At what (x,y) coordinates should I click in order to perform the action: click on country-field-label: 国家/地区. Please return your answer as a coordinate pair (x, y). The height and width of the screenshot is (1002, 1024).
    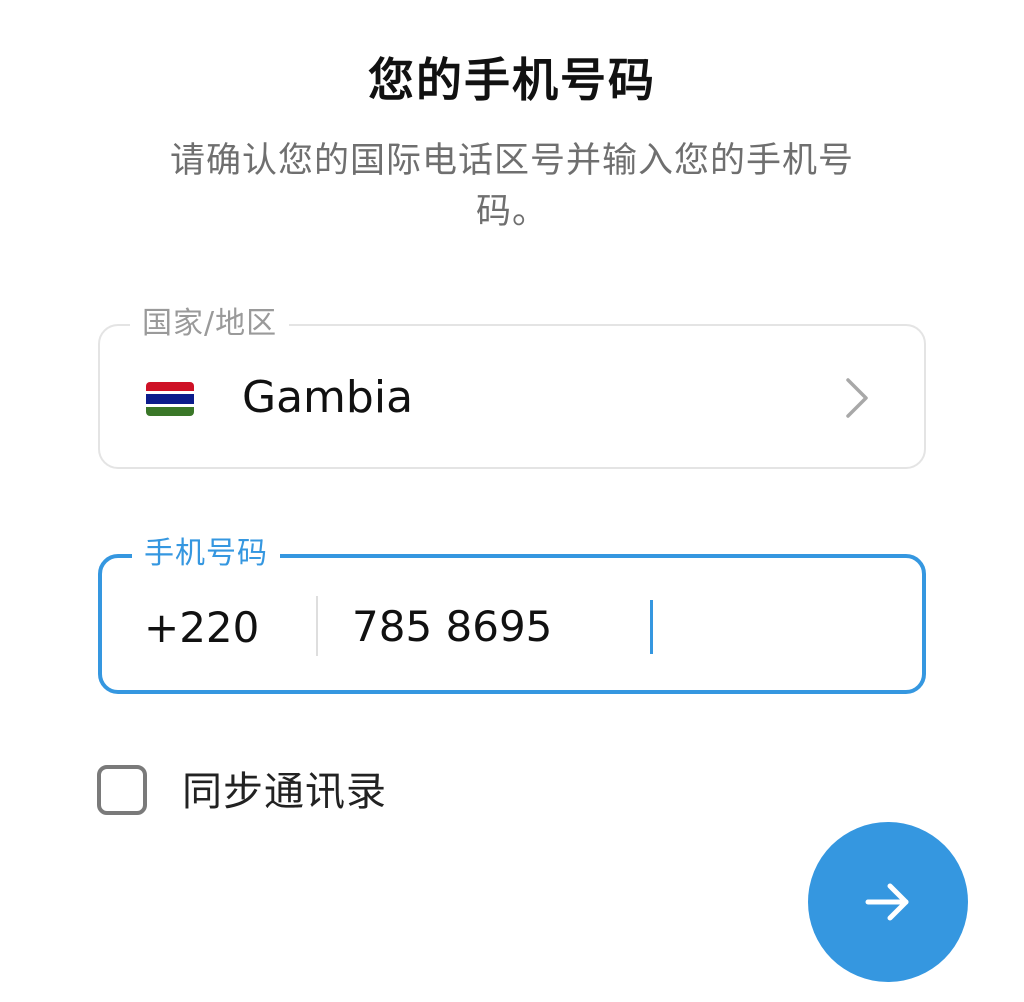
    Looking at the image, I should click on (210, 324).